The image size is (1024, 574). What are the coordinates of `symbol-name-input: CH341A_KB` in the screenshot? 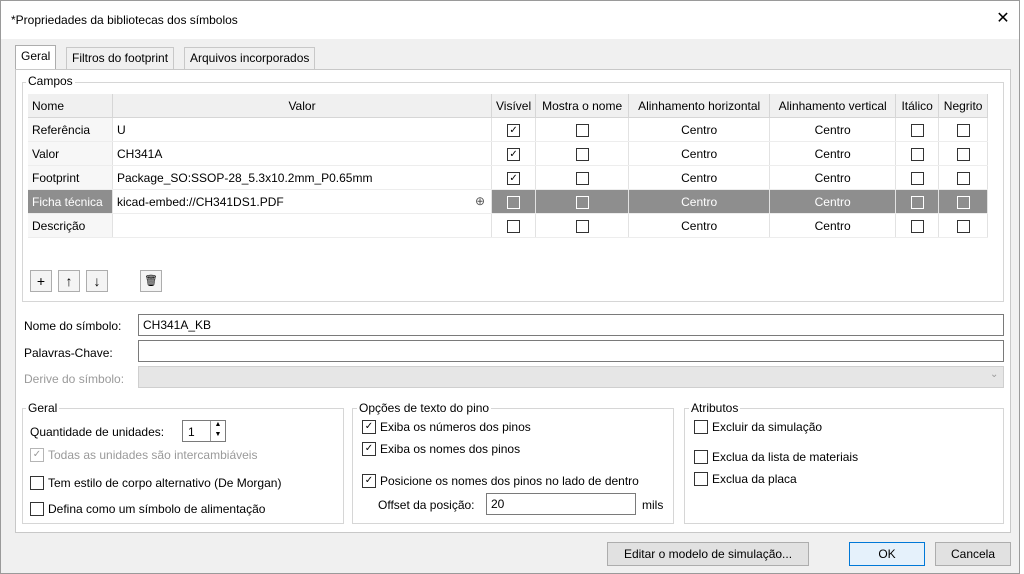 It's located at (571, 325).